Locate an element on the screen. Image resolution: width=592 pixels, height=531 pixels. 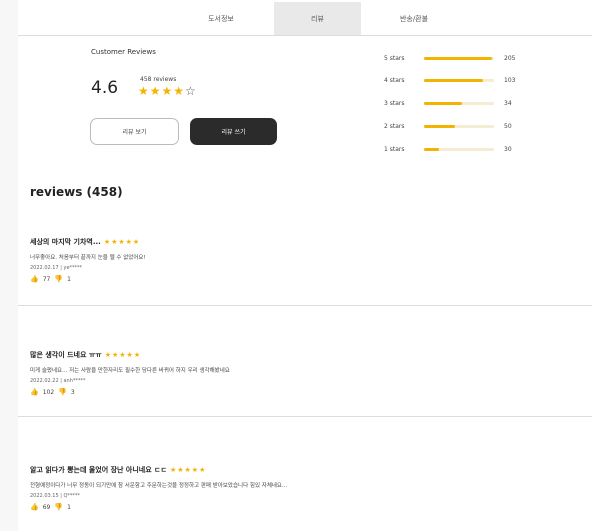
histogram-label: 2 stars is located at coordinates (394, 126).